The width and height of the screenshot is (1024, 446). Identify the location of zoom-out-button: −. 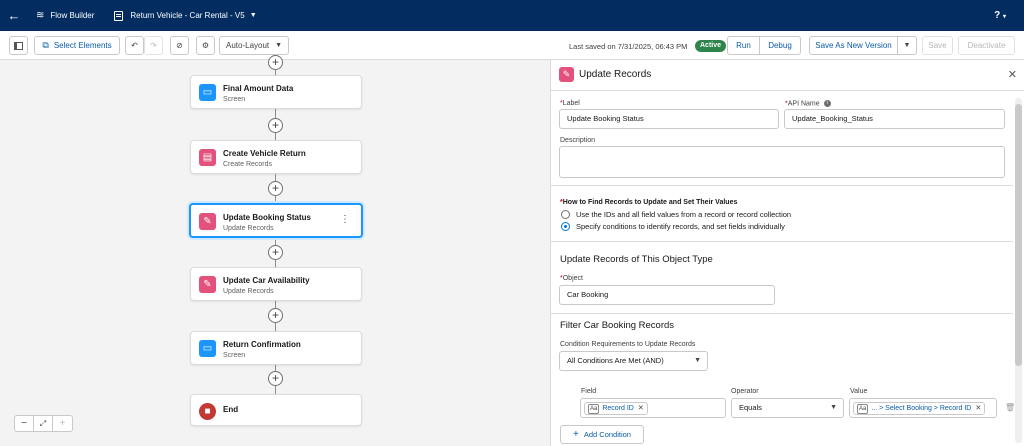
(24, 423).